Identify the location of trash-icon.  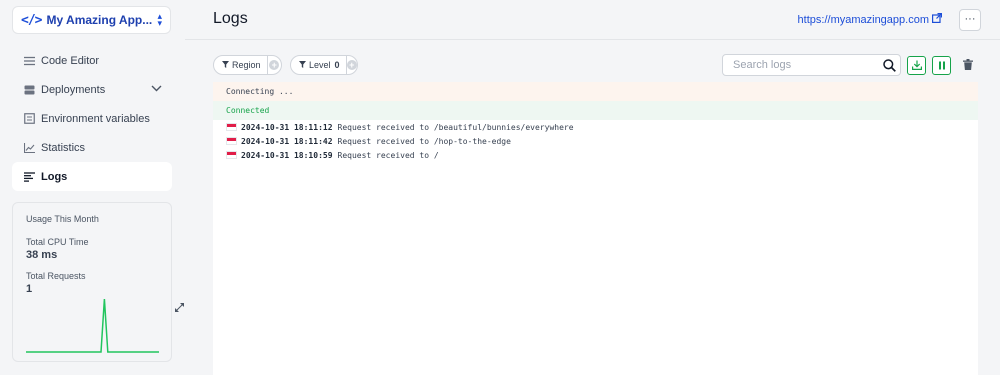
(967, 66).